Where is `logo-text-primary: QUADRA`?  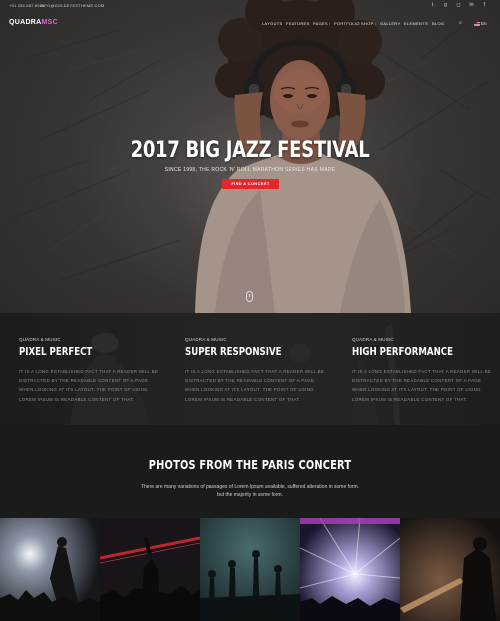
logo-text-primary: QUADRA is located at coordinates (25, 22).